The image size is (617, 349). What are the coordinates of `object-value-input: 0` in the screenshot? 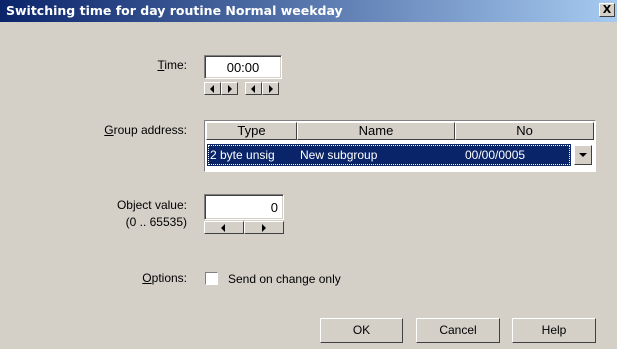 It's located at (244, 207).